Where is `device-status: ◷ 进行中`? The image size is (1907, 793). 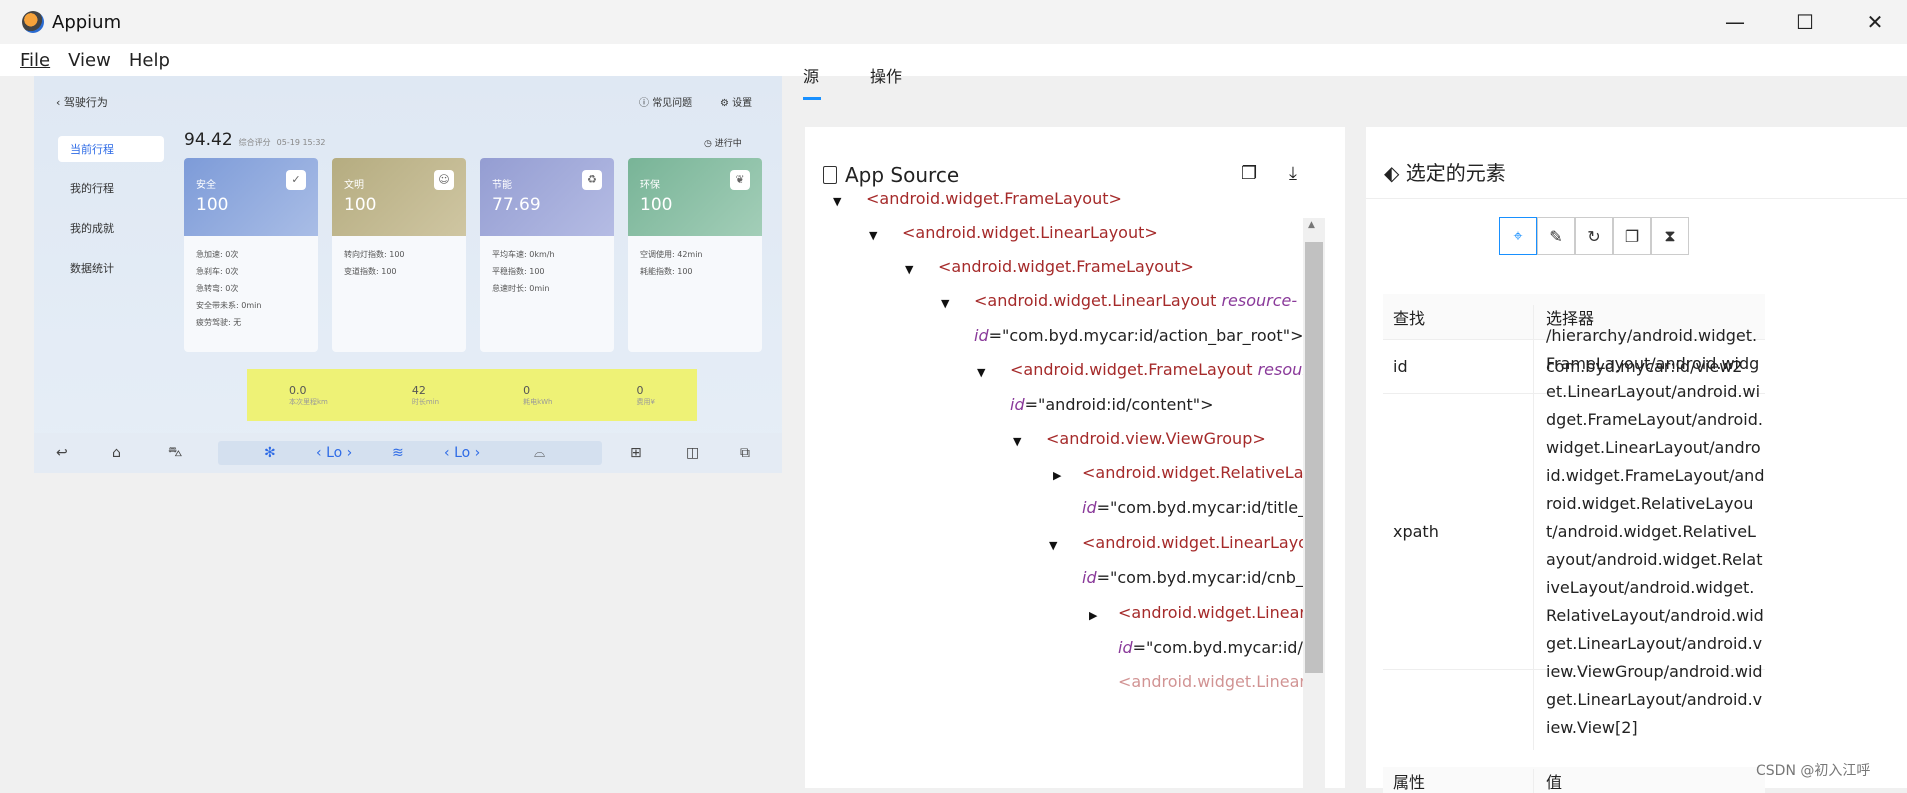 device-status: ◷ 进行中 is located at coordinates (723, 144).